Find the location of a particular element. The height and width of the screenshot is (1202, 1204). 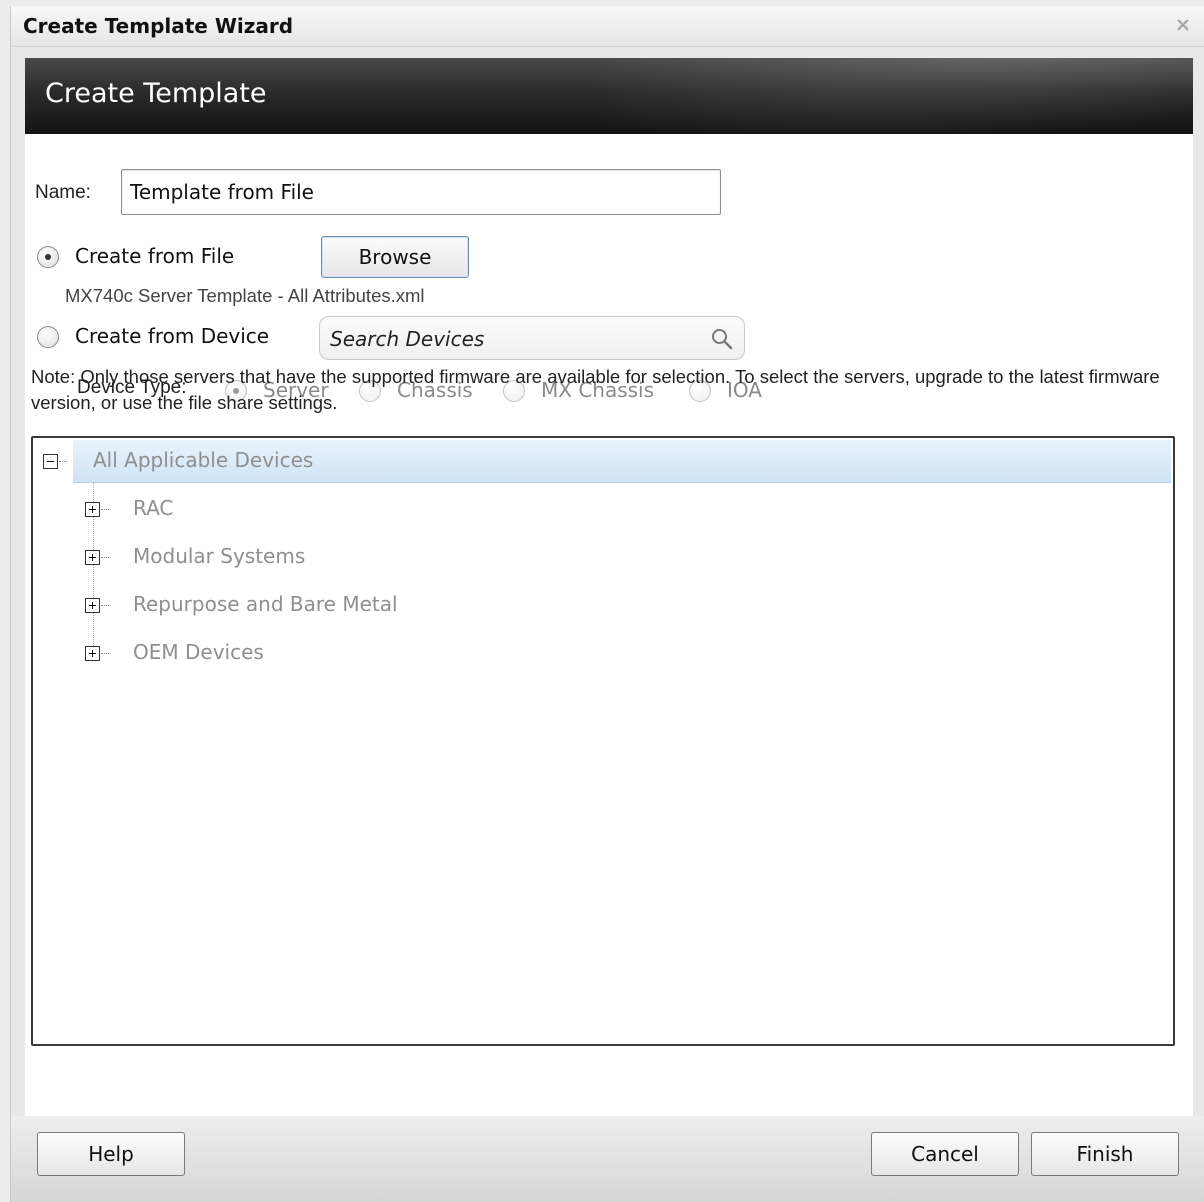

help-button: Help is located at coordinates (111, 1154).